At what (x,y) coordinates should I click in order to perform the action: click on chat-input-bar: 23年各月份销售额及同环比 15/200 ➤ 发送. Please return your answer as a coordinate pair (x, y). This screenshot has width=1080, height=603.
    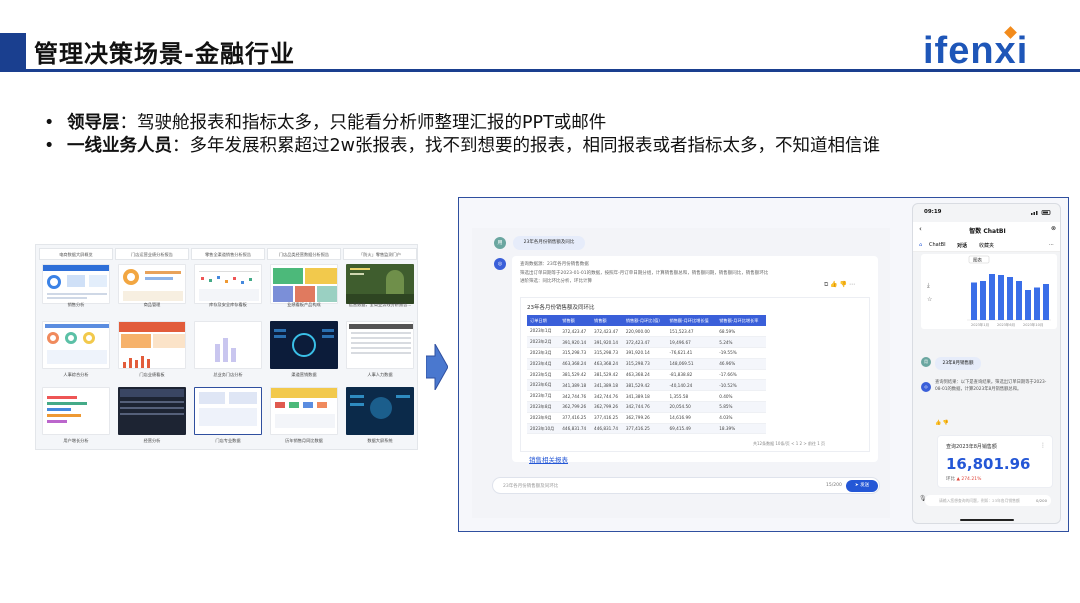
    Looking at the image, I should click on (686, 485).